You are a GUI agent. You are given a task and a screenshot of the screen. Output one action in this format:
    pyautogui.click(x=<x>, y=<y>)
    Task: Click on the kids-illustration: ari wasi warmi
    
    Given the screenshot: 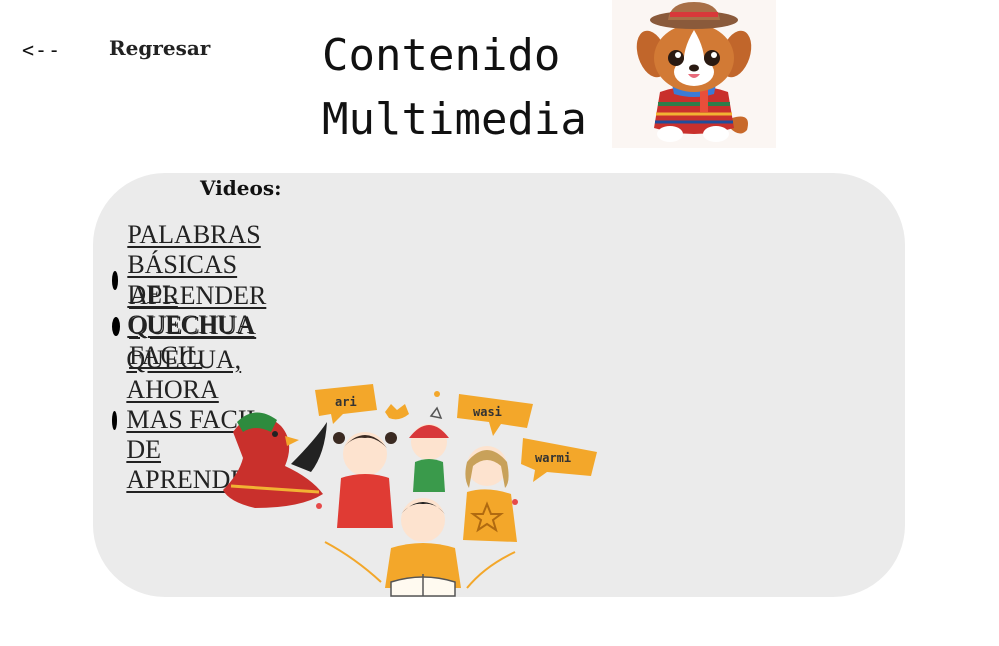 What is the action you would take?
    pyautogui.click(x=410, y=490)
    